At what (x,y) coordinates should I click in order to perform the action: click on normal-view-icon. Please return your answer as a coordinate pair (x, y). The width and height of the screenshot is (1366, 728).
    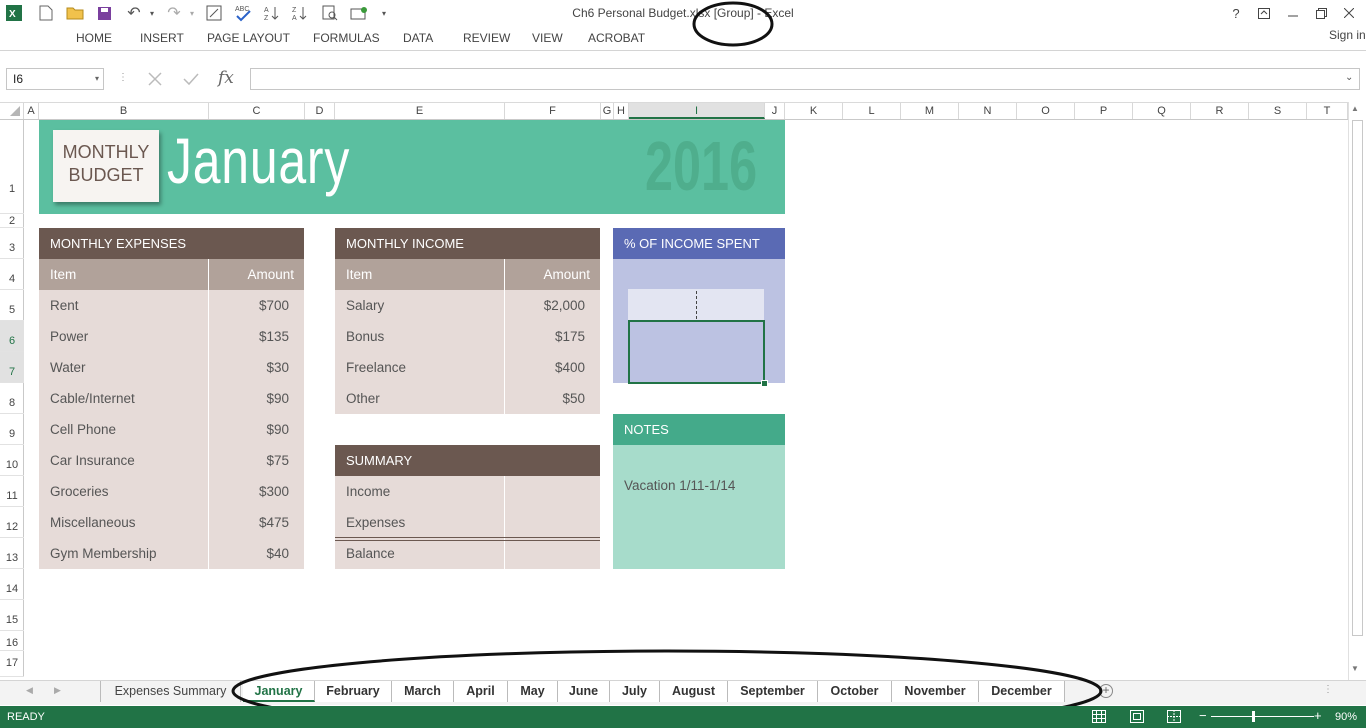
    Looking at the image, I should click on (1099, 718).